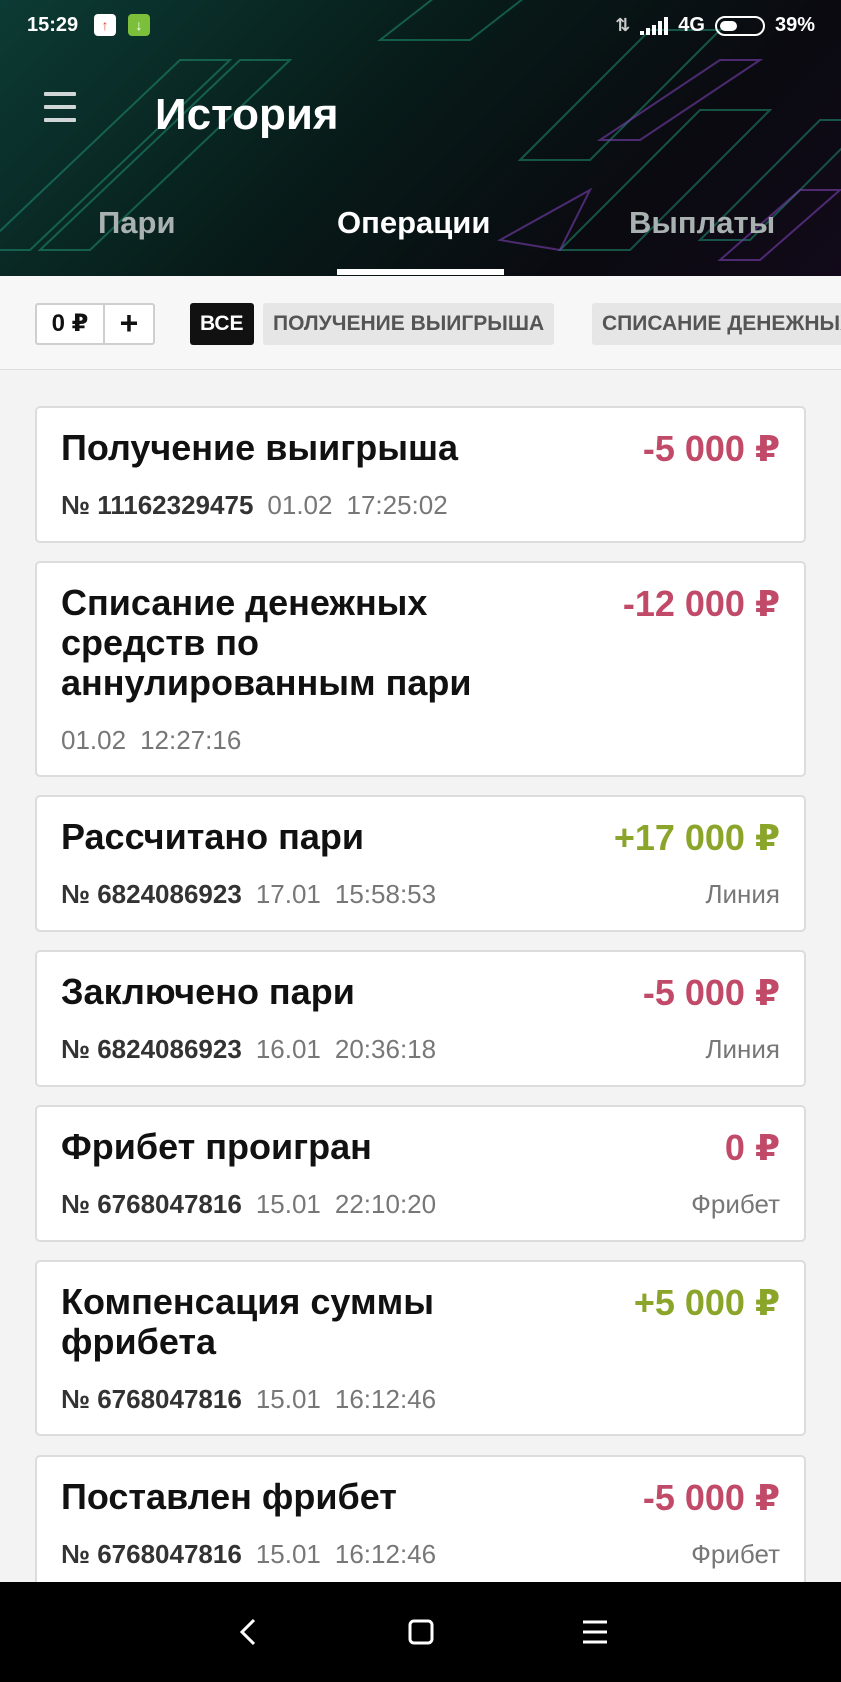 This screenshot has width=841, height=1682. What do you see at coordinates (247, 1321) in the screenshot?
I see `operation-title: Компенсация суммы фрибета` at bounding box center [247, 1321].